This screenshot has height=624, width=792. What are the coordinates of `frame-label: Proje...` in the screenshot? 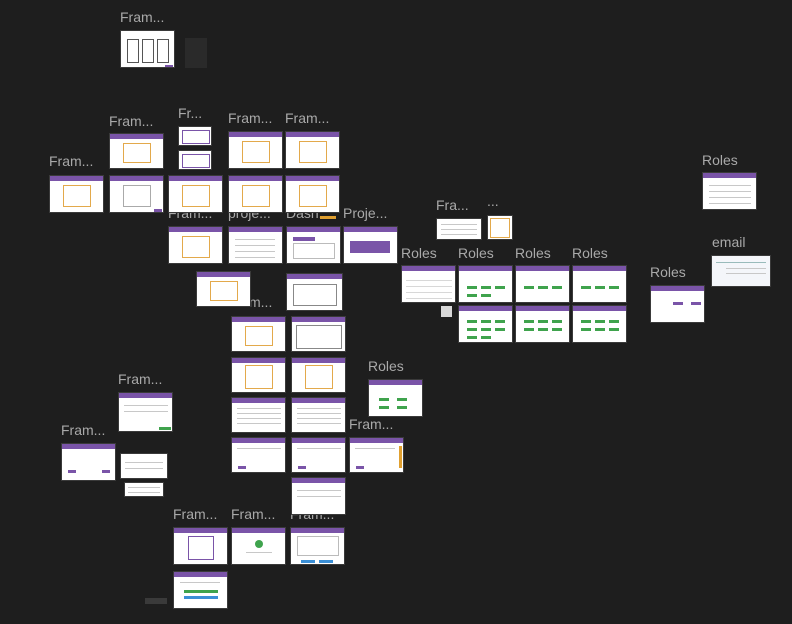 It's located at (365, 213).